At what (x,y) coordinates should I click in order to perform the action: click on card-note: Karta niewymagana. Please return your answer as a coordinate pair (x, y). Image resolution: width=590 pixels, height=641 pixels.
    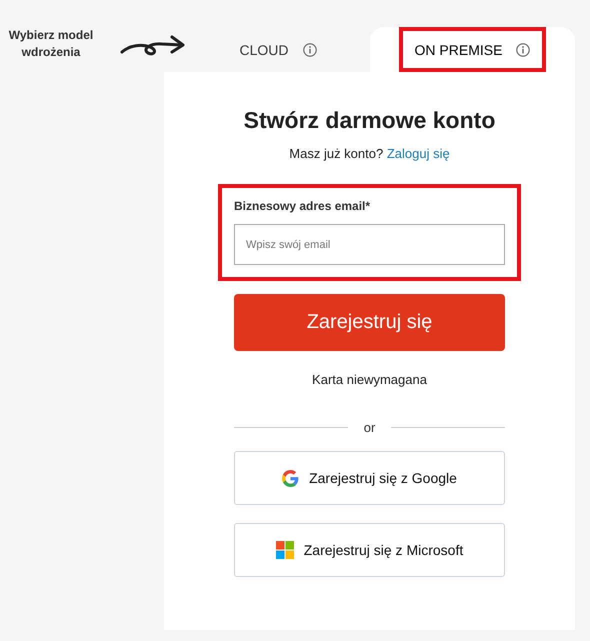
    Looking at the image, I should click on (369, 380).